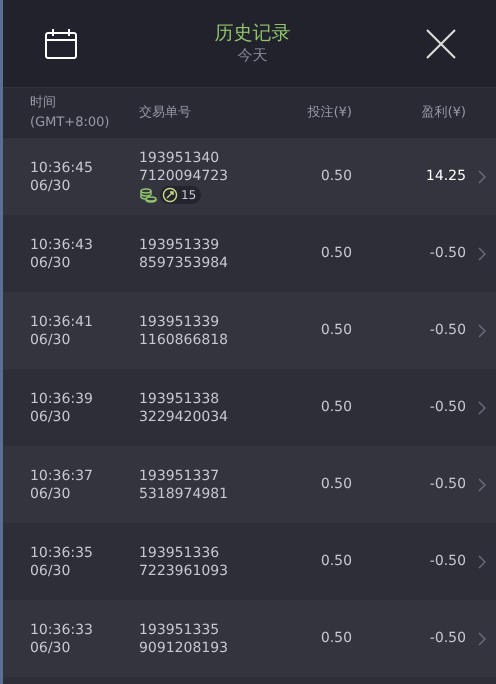  Describe the element at coordinates (179, 158) in the screenshot. I see `order-number: 193951340` at that location.